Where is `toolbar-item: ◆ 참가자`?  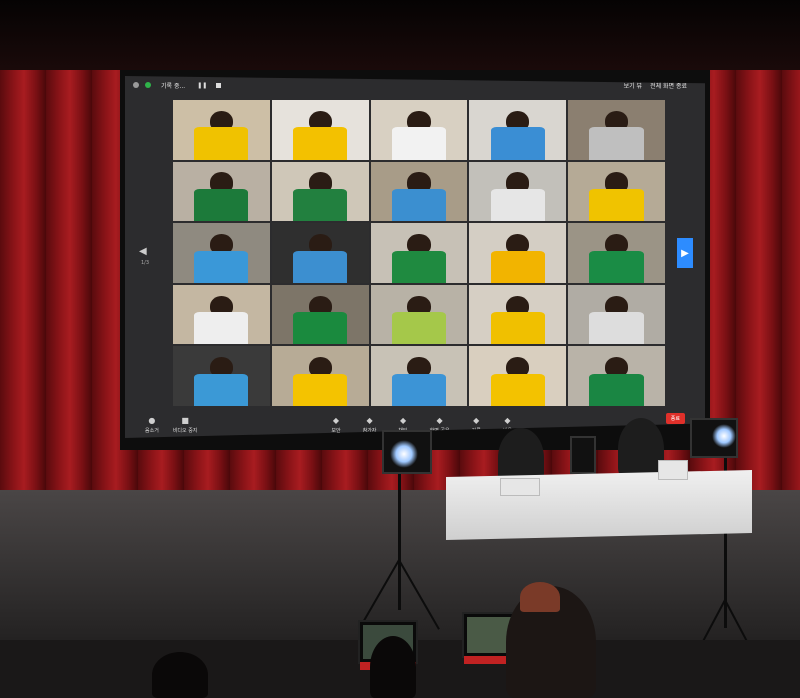 toolbar-item: ◆ 참가자 is located at coordinates (370, 425).